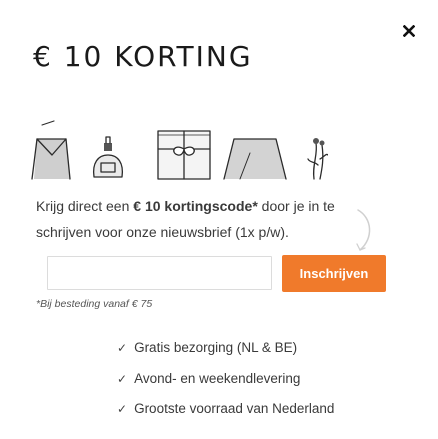  Describe the element at coordinates (334, 273) in the screenshot. I see `subscribe-button: Inschrijven` at that location.